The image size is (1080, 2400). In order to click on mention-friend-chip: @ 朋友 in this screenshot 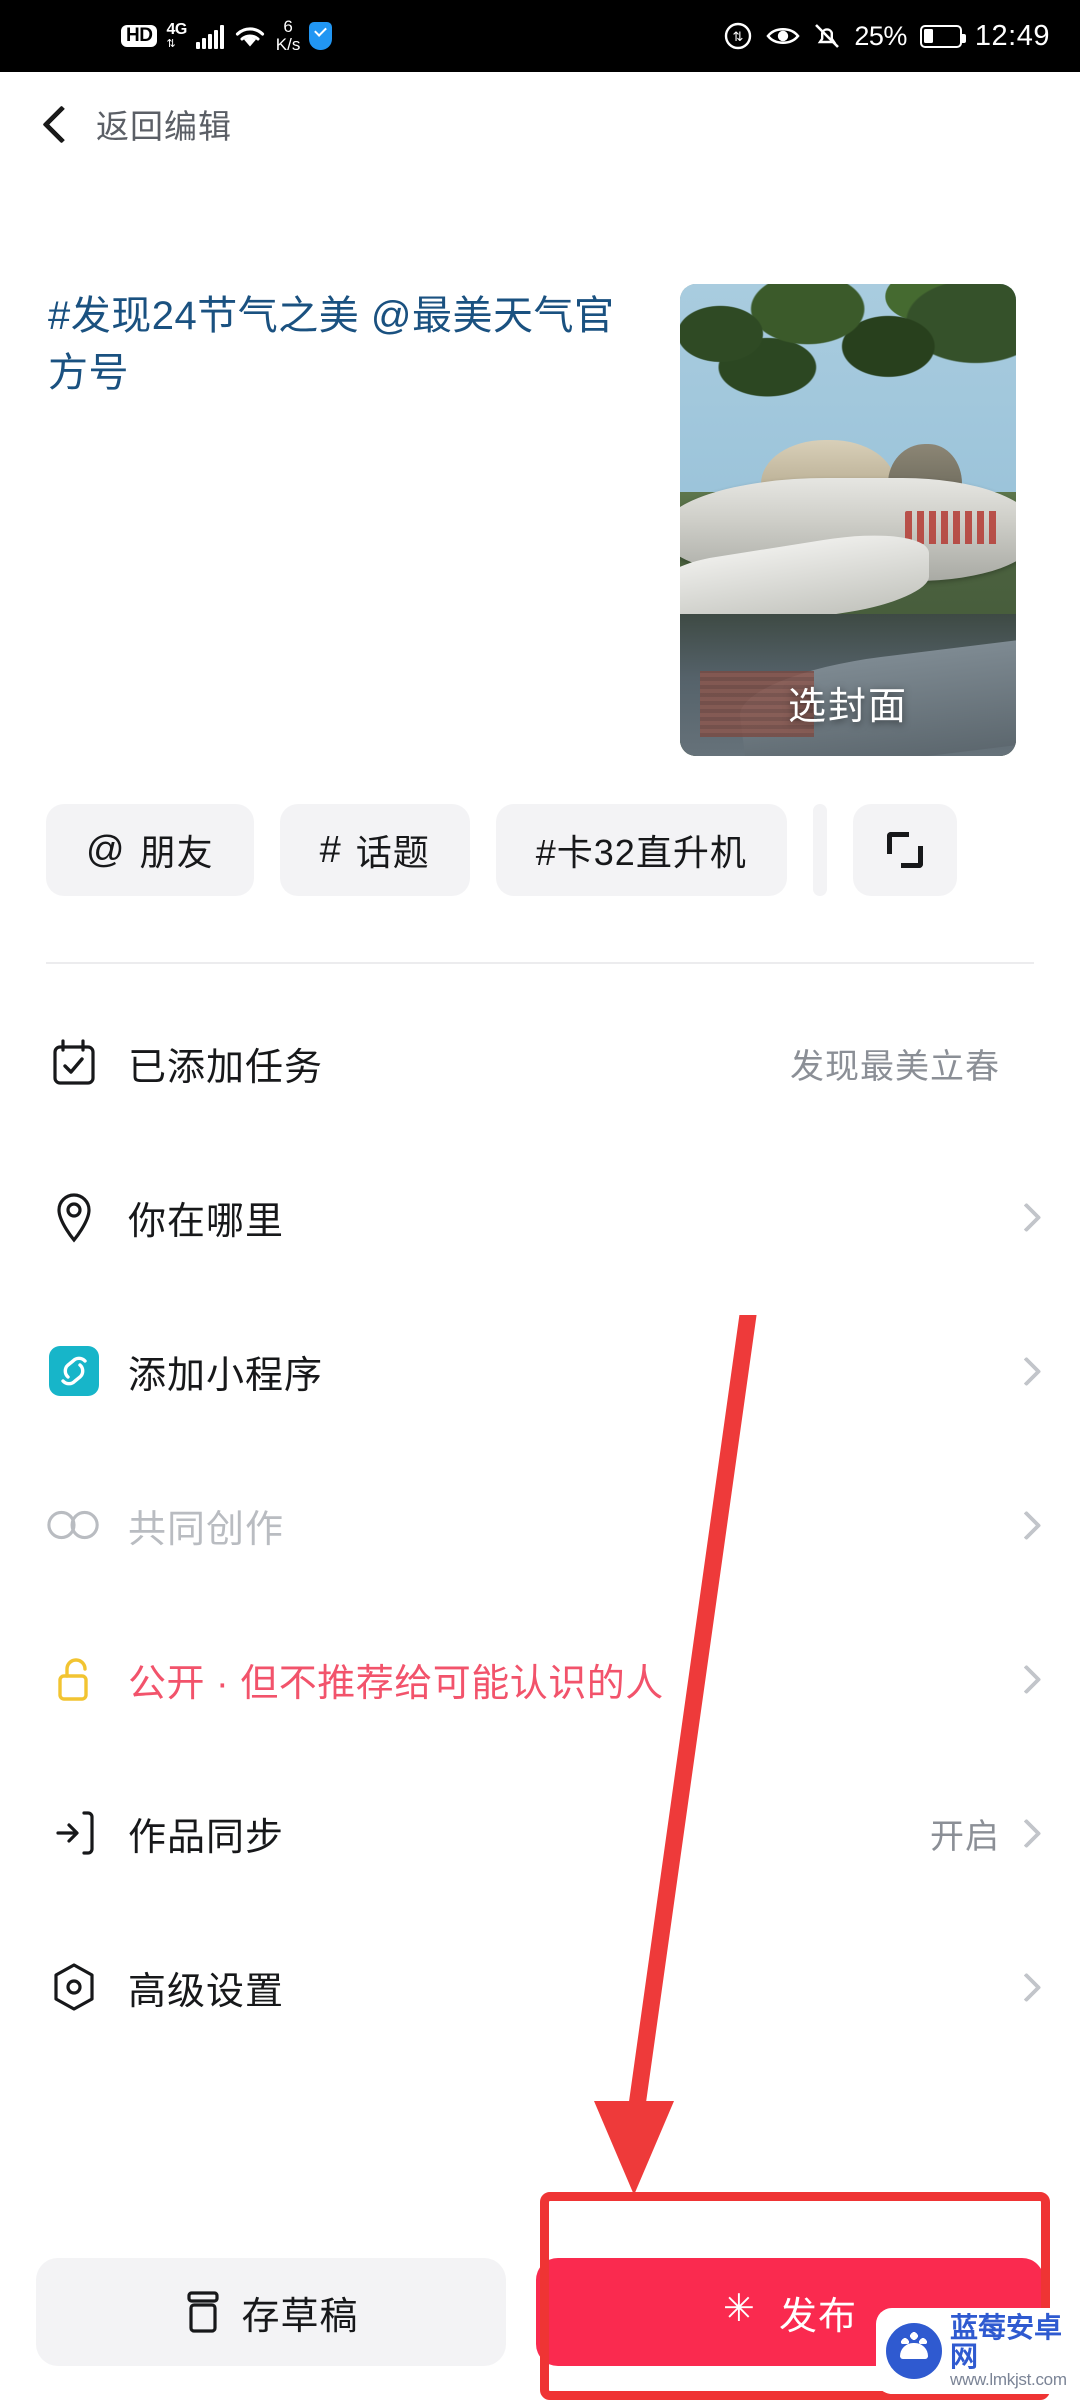, I will do `click(150, 850)`.